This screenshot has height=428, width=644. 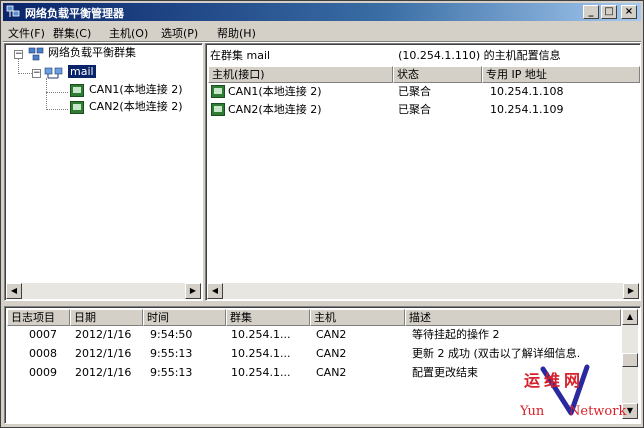 I want to click on menu-cluster: 群集(C), so click(x=72, y=33).